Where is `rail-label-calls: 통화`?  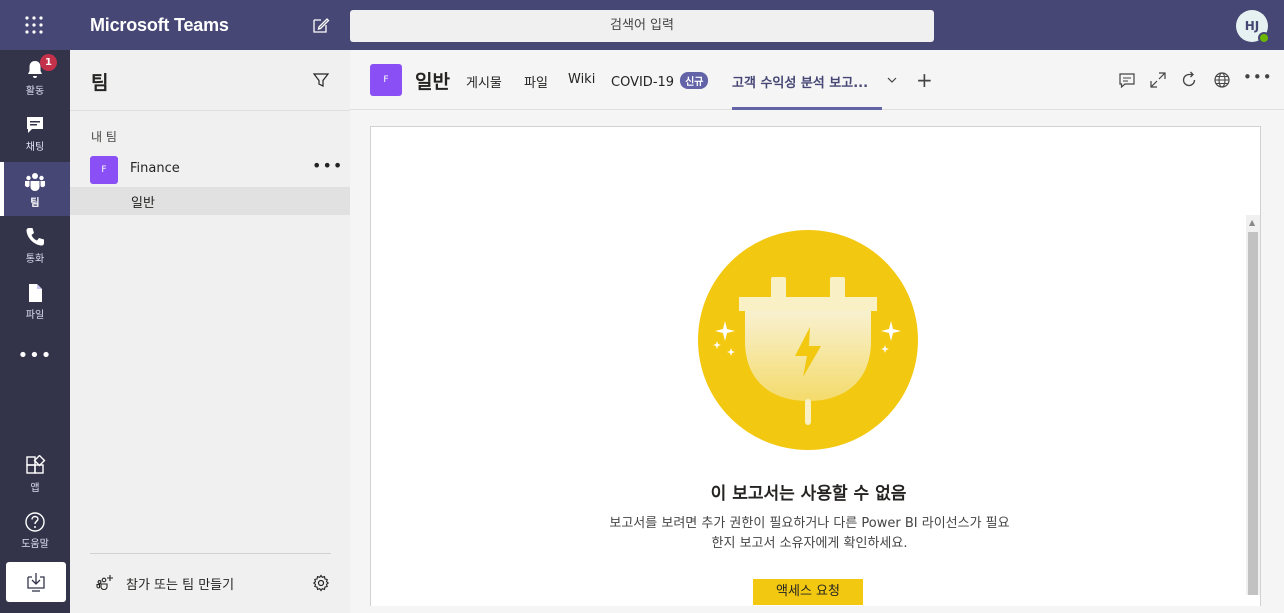
rail-label-calls: 통화 is located at coordinates (35, 259).